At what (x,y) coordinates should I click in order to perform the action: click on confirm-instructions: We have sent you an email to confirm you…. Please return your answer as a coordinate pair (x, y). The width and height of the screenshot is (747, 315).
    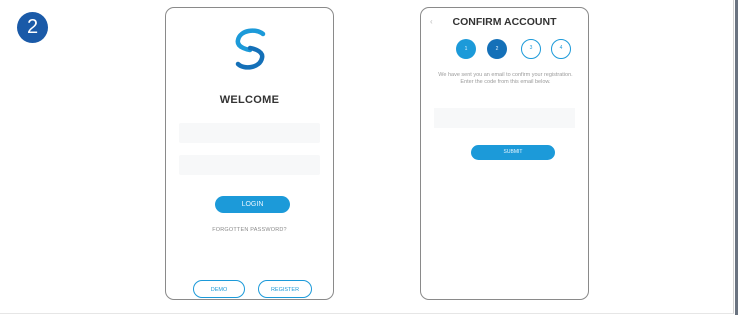
    Looking at the image, I should click on (505, 78).